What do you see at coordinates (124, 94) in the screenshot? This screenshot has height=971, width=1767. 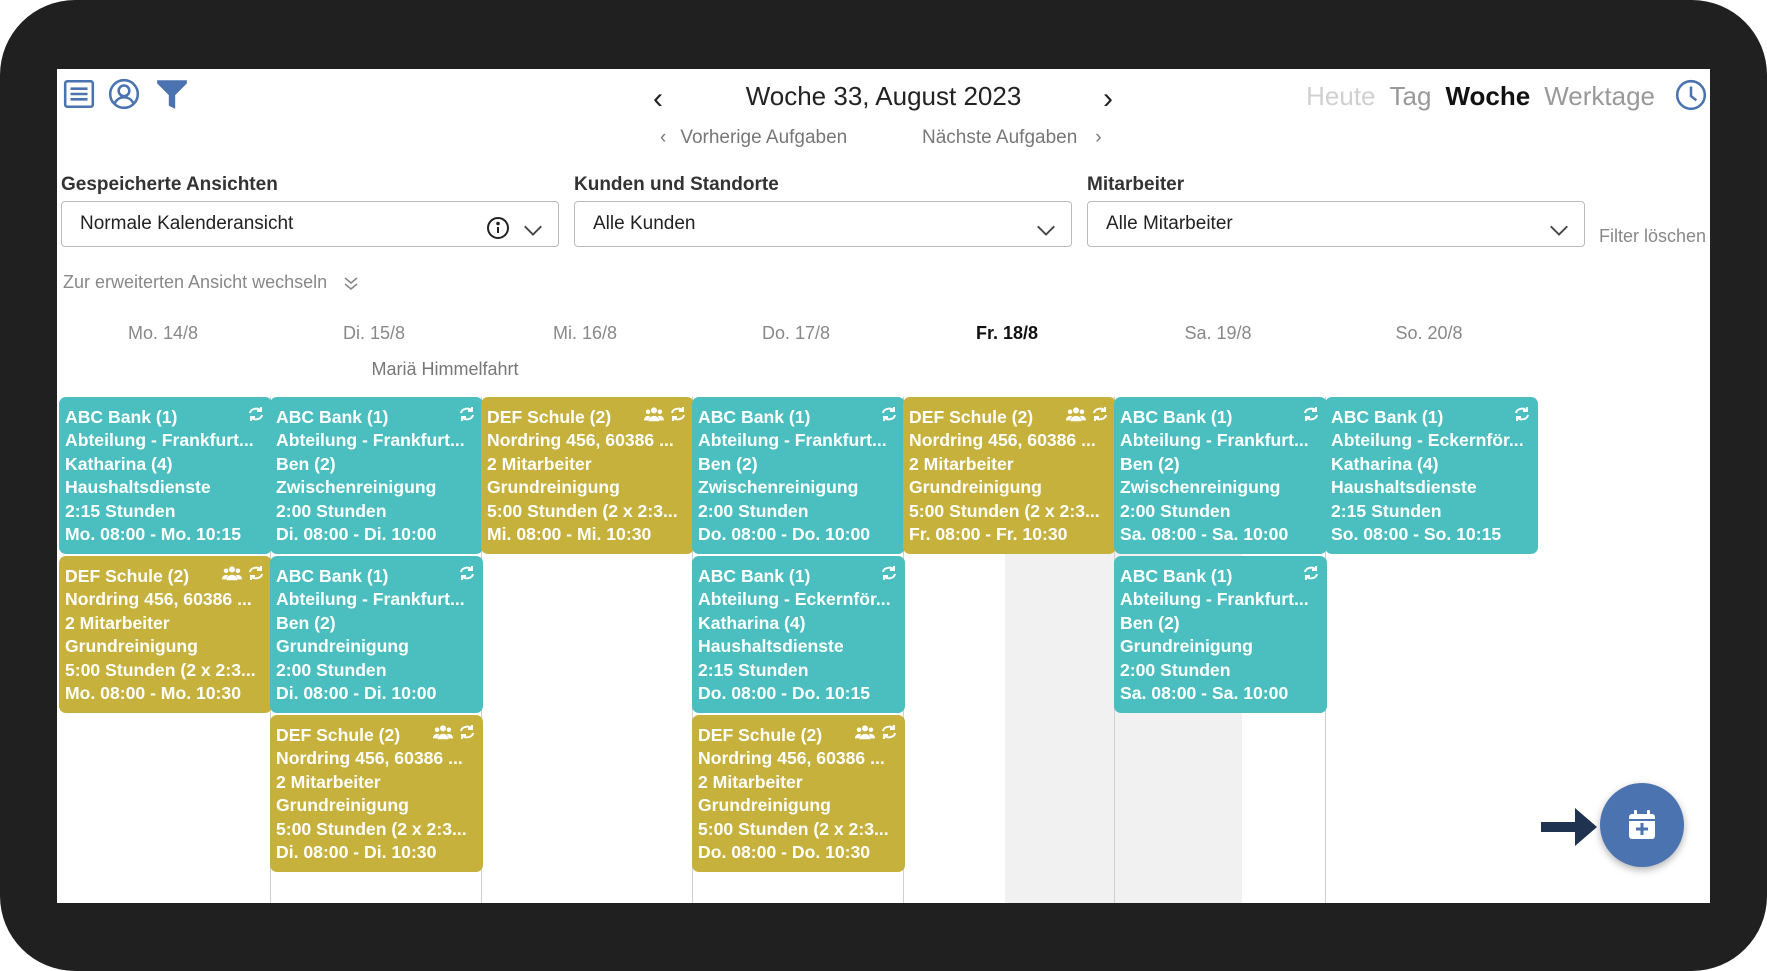 I see `user-icon` at bounding box center [124, 94].